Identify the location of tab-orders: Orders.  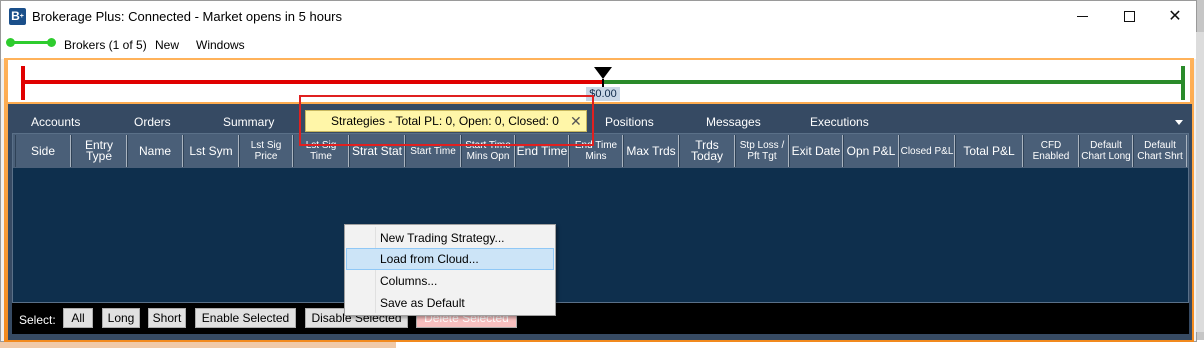
(152, 122).